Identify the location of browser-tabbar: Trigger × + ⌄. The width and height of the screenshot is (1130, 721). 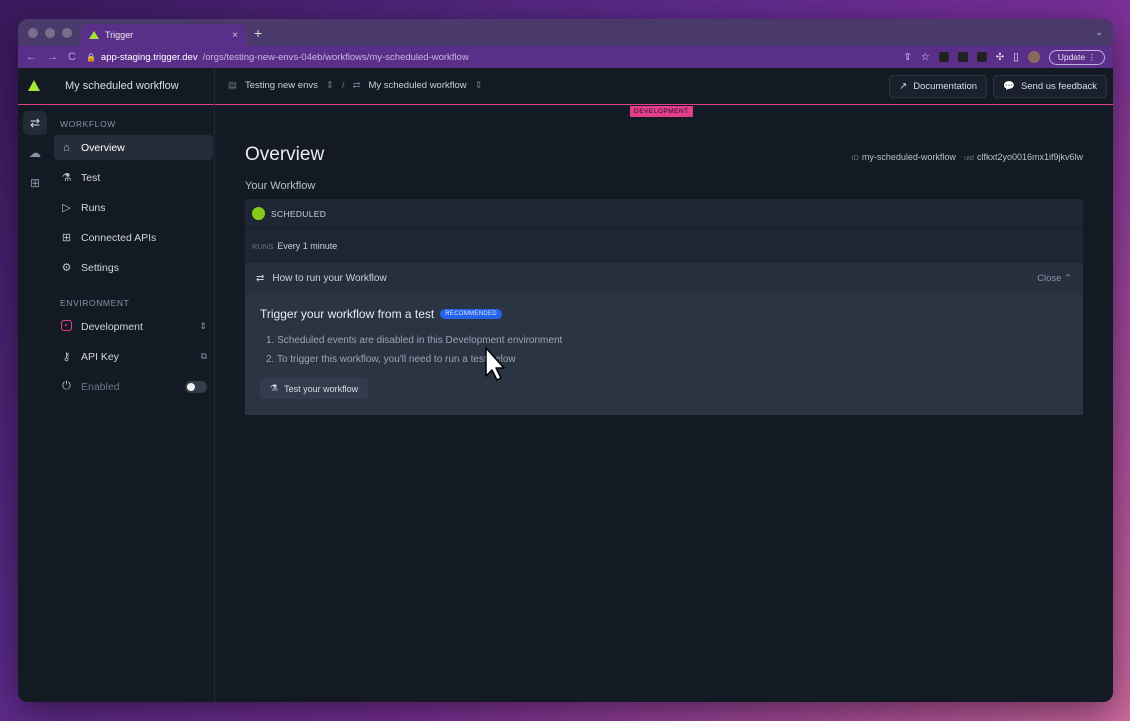
(565, 32).